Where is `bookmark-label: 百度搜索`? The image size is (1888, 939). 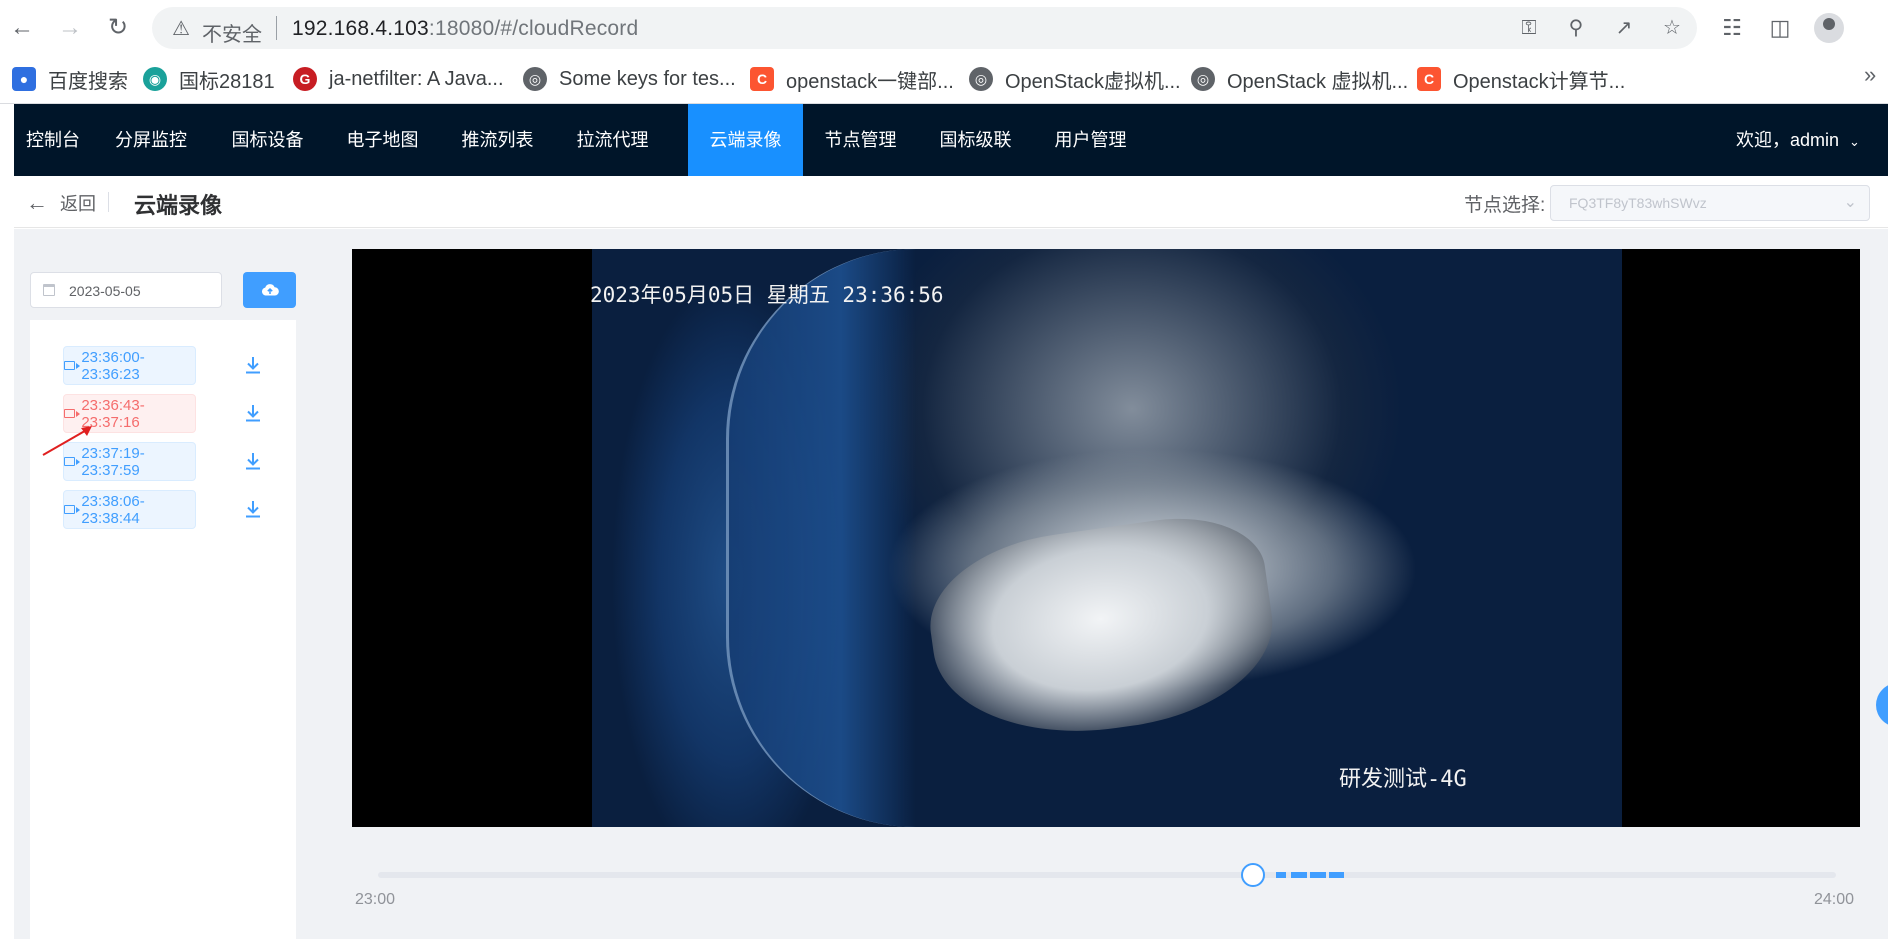 bookmark-label: 百度搜索 is located at coordinates (88, 81).